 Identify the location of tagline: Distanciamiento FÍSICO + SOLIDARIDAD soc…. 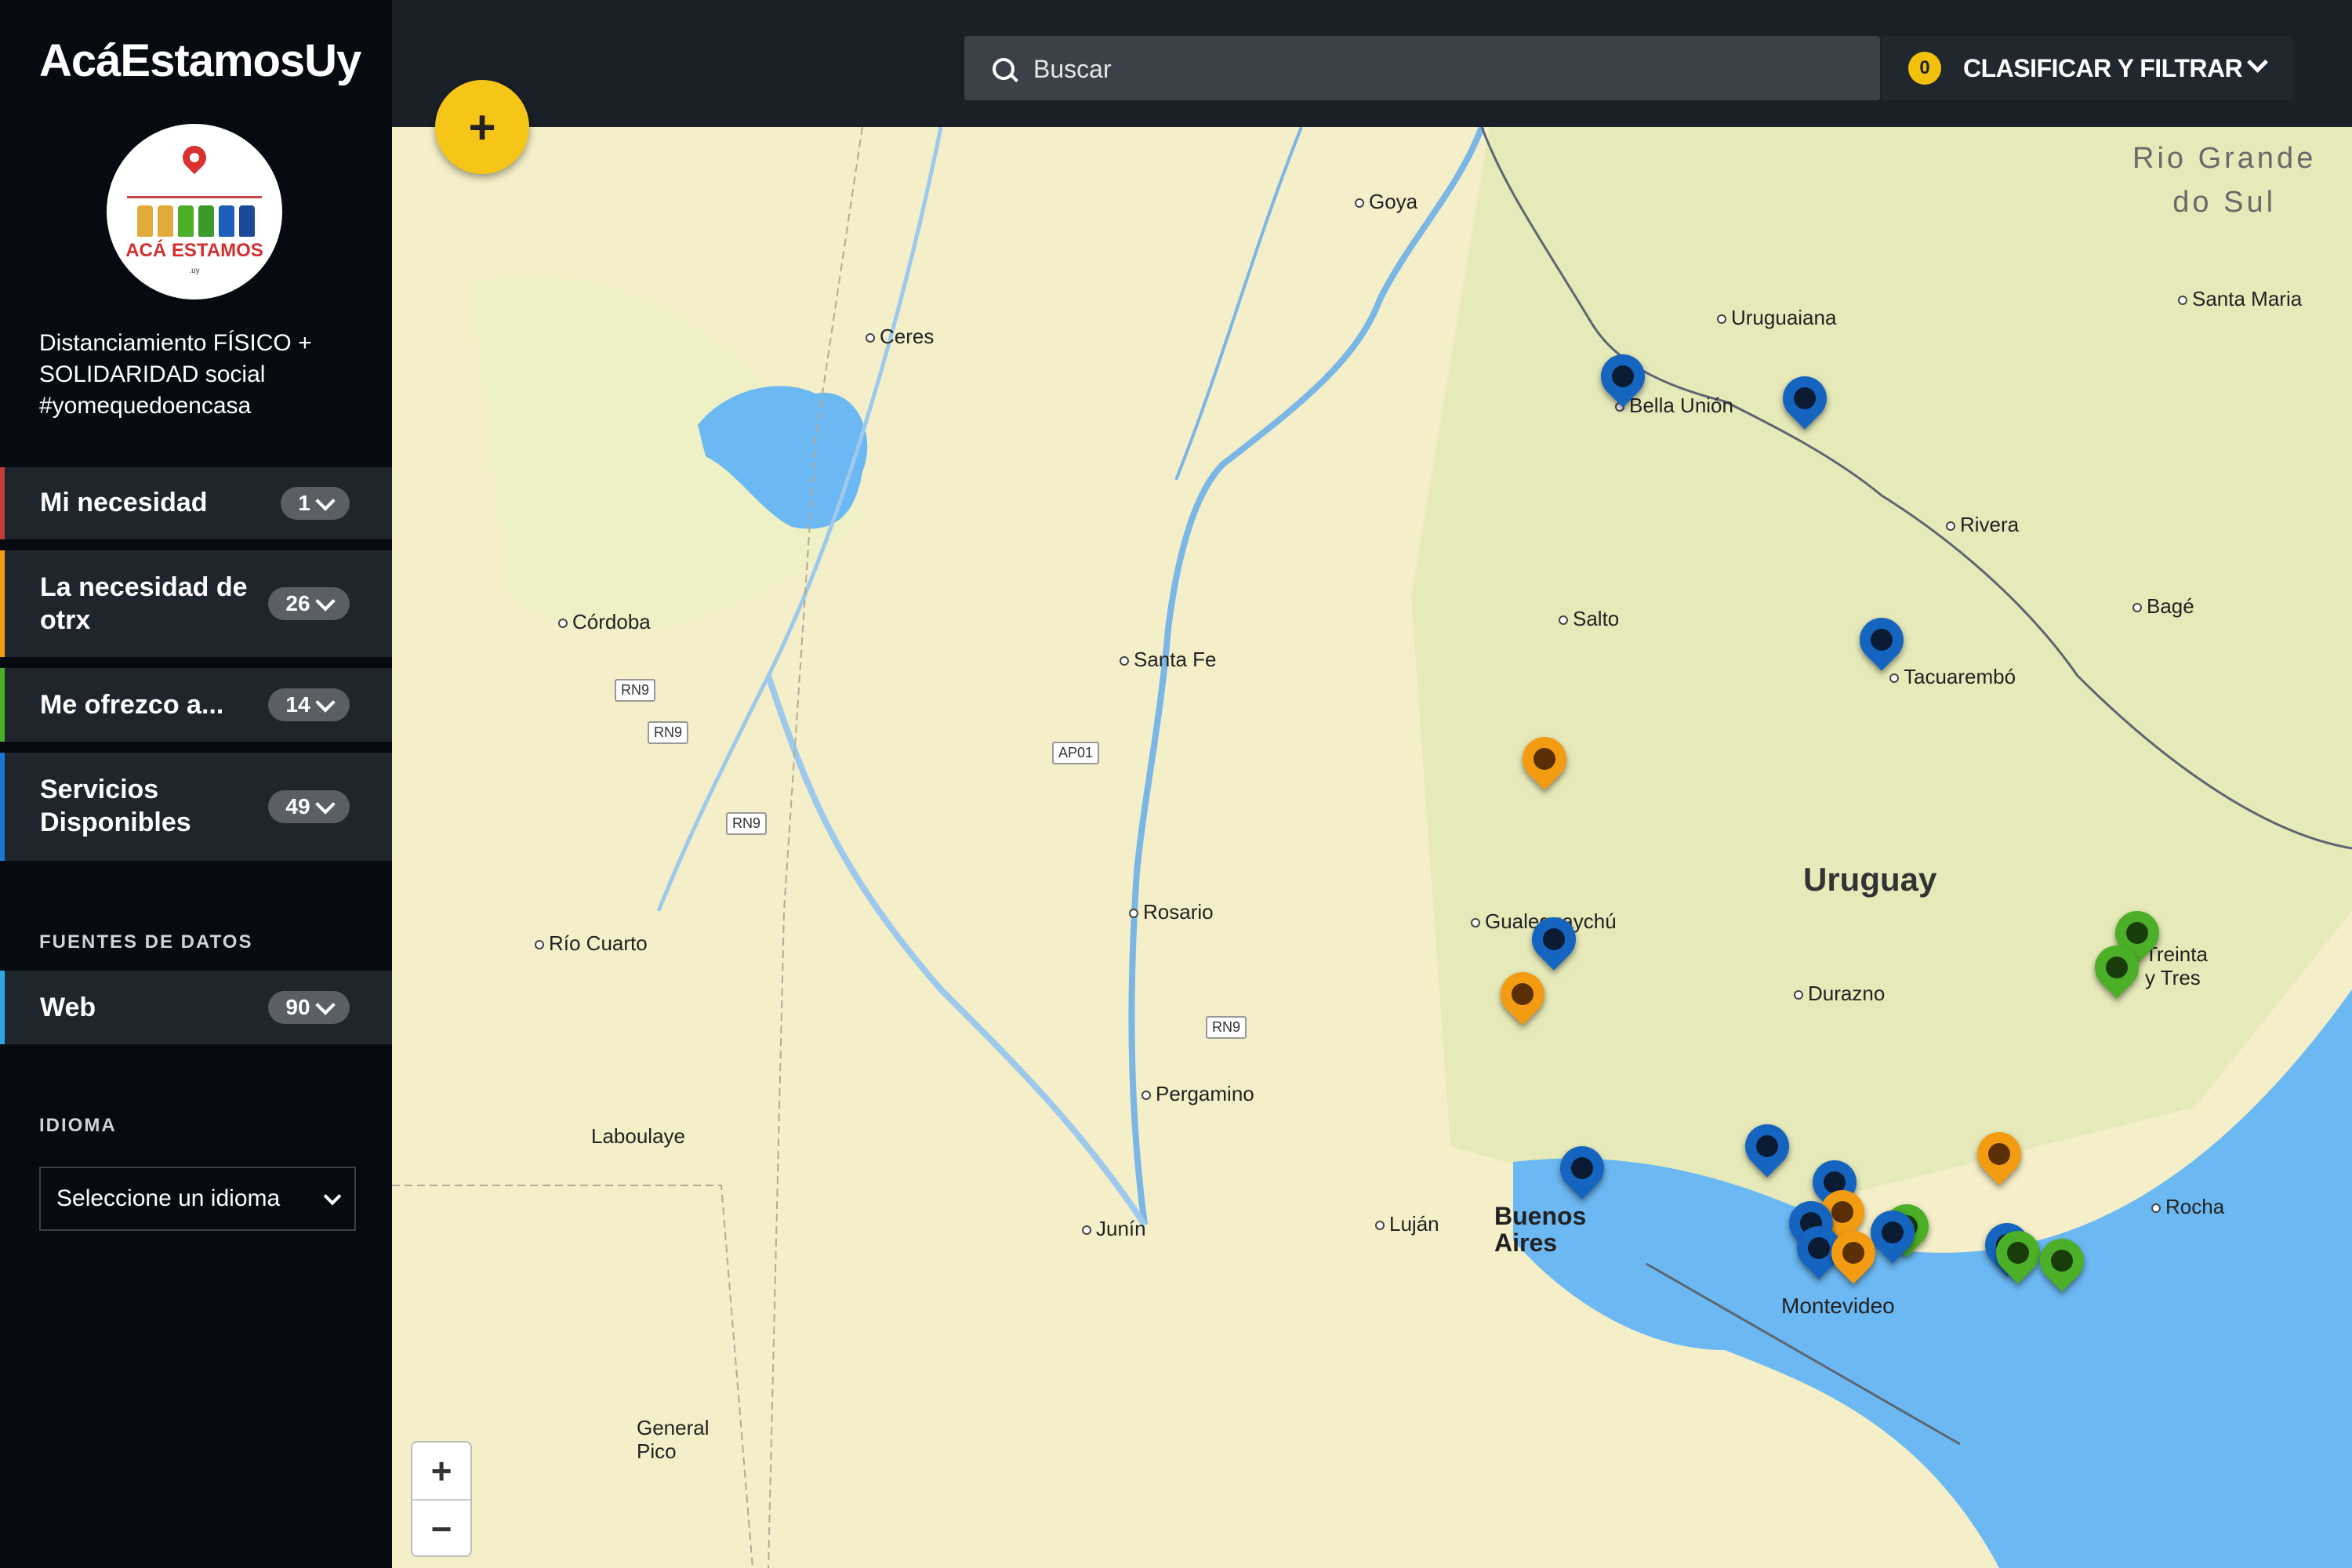
(175, 374).